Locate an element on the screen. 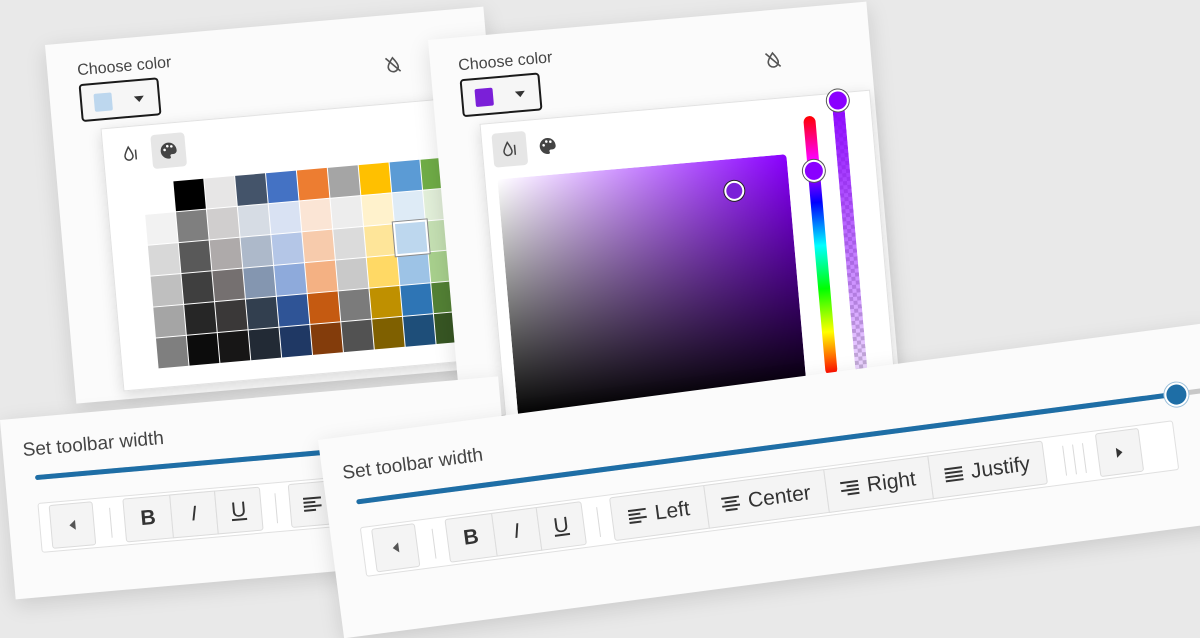  opacity-slider is located at coordinates (846, 230).